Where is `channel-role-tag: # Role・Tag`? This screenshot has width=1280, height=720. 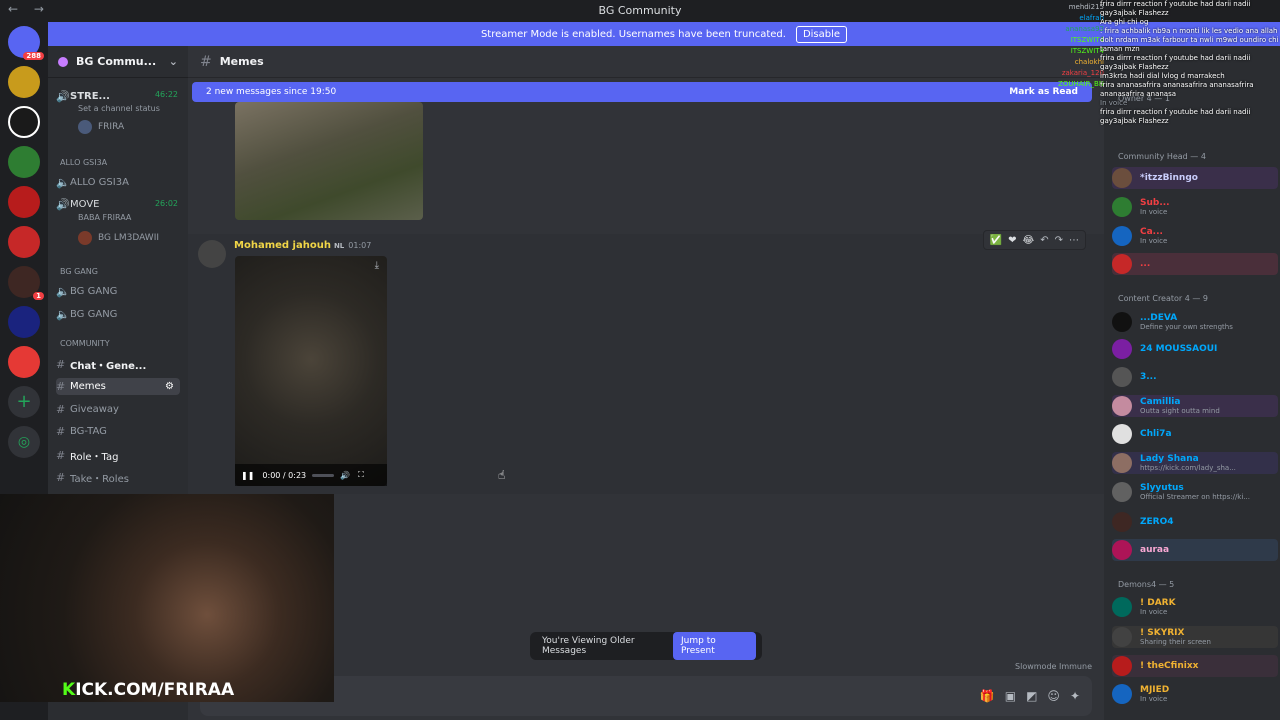 channel-role-tag: # Role・Tag is located at coordinates (87, 455).